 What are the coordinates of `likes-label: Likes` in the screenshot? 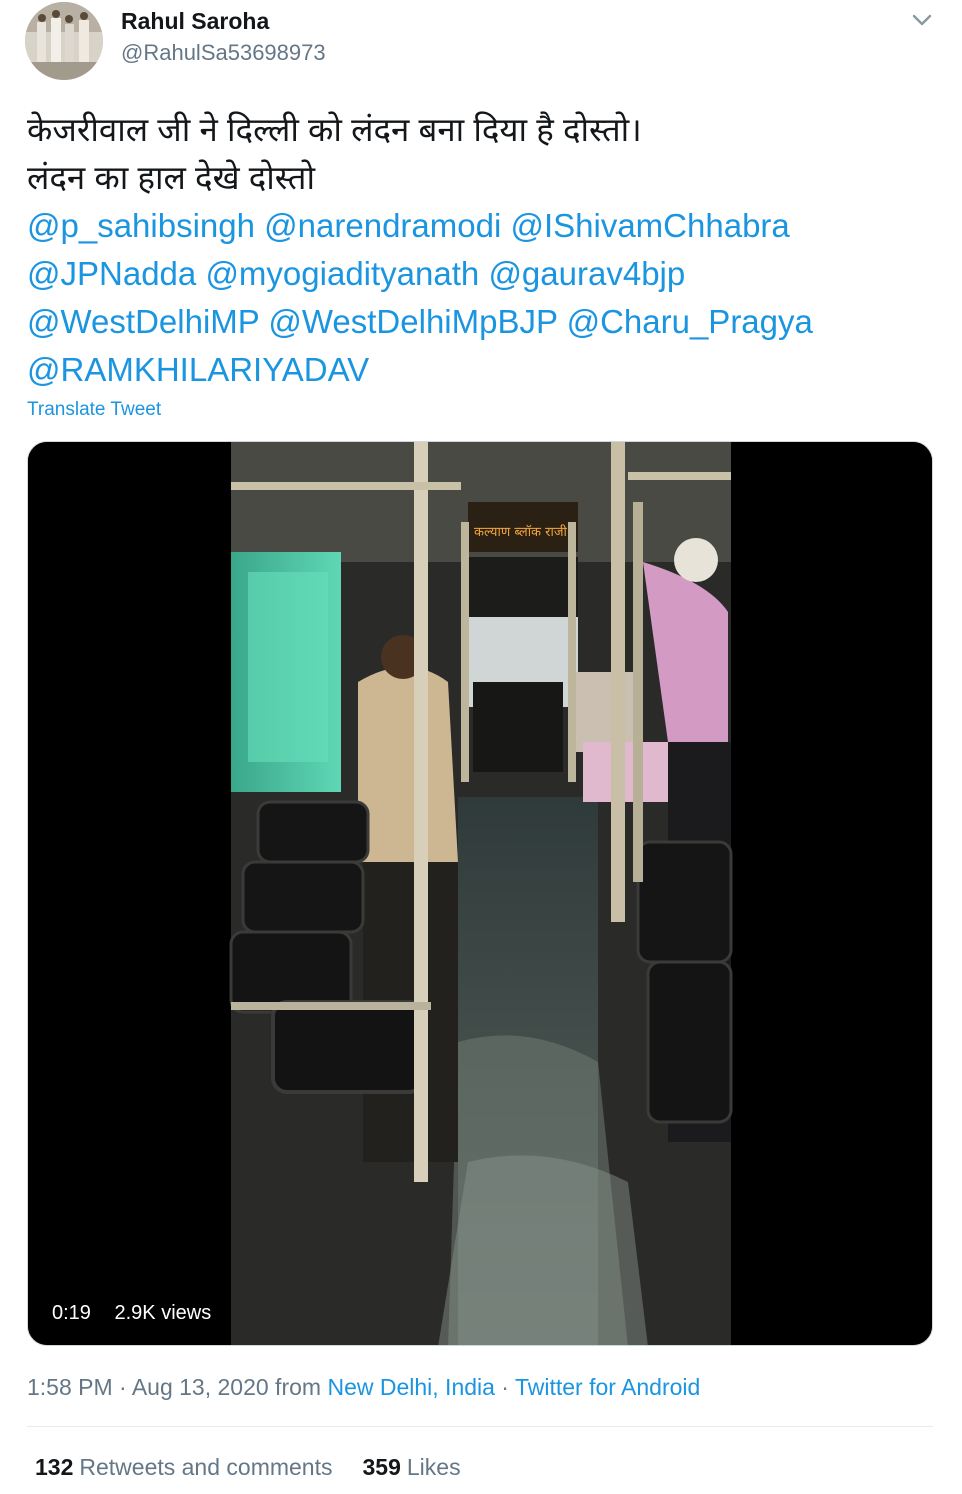 It's located at (433, 1467).